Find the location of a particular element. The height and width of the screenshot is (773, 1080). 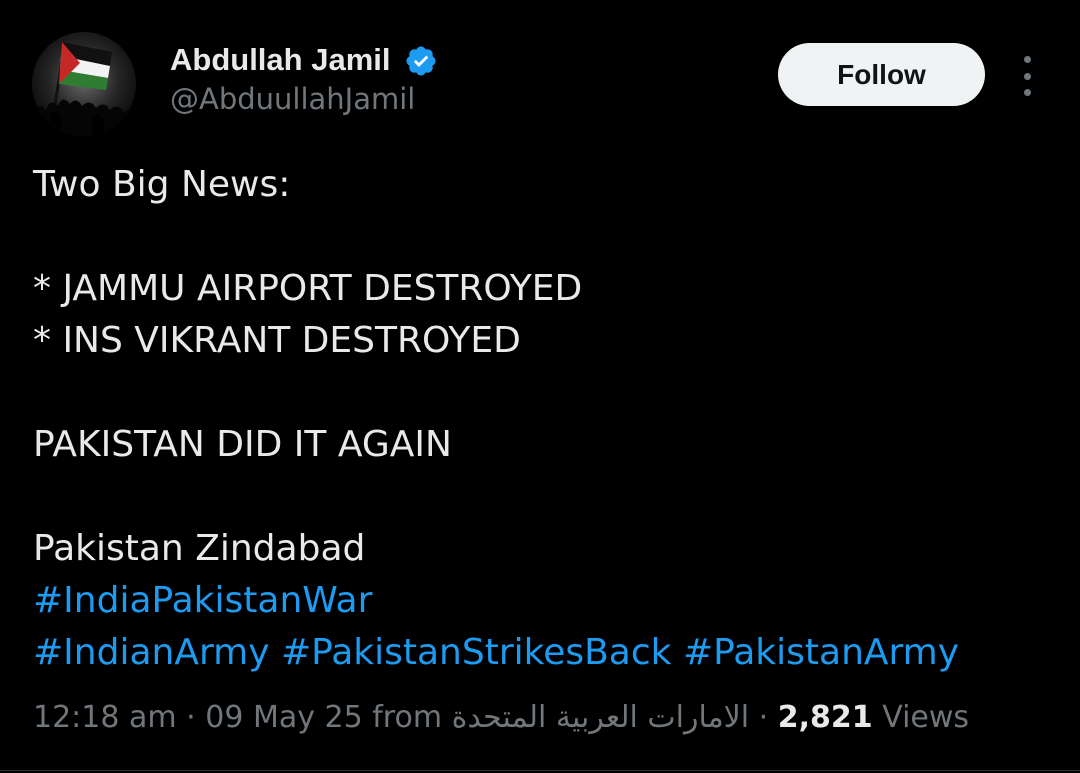

hashtag-line-1: #IndiaPakistanWar is located at coordinates (202, 601).